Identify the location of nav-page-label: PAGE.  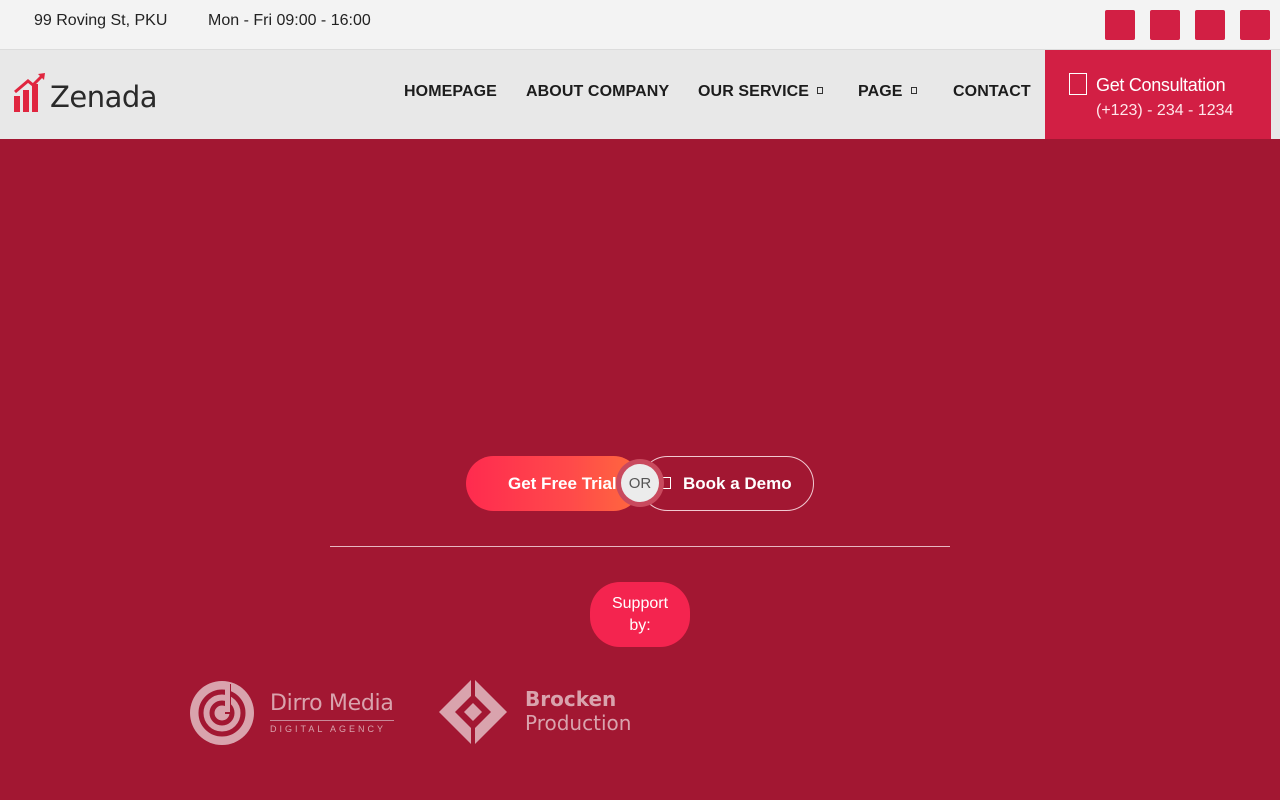
(880, 91).